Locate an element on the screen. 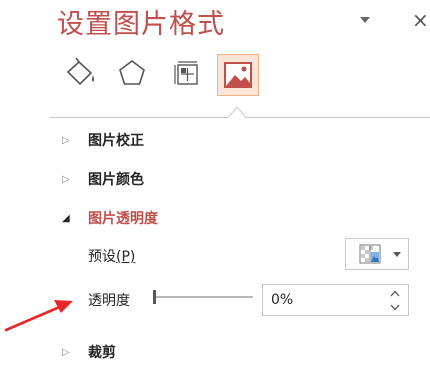  size-properties-icon is located at coordinates (186, 73).